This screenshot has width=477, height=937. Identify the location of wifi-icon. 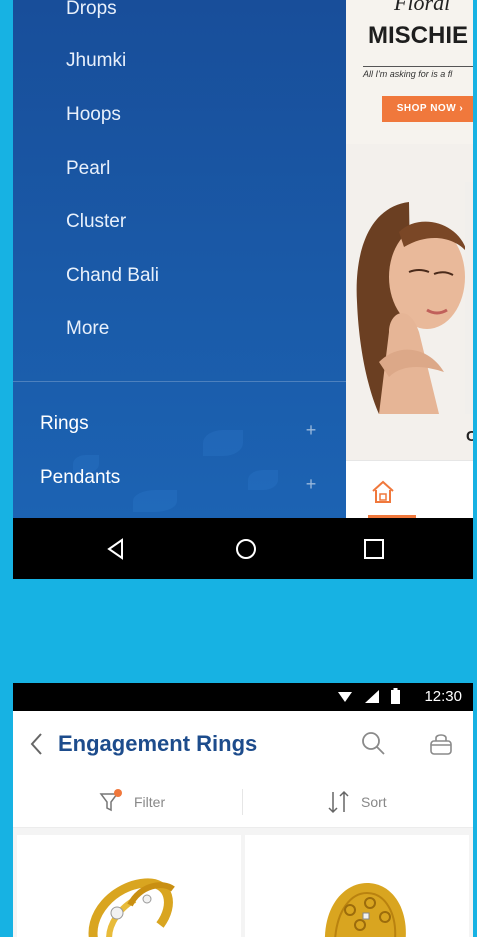
(345, 697).